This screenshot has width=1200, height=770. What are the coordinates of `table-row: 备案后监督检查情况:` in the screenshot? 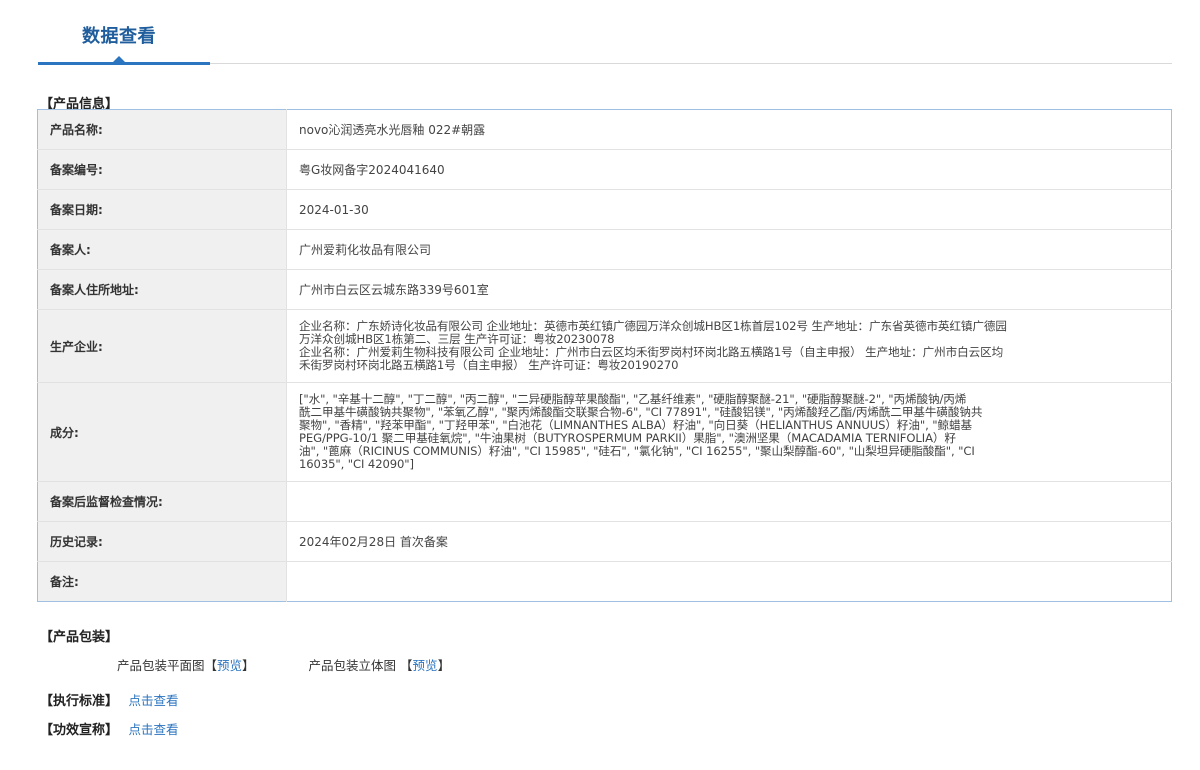 It's located at (604, 501).